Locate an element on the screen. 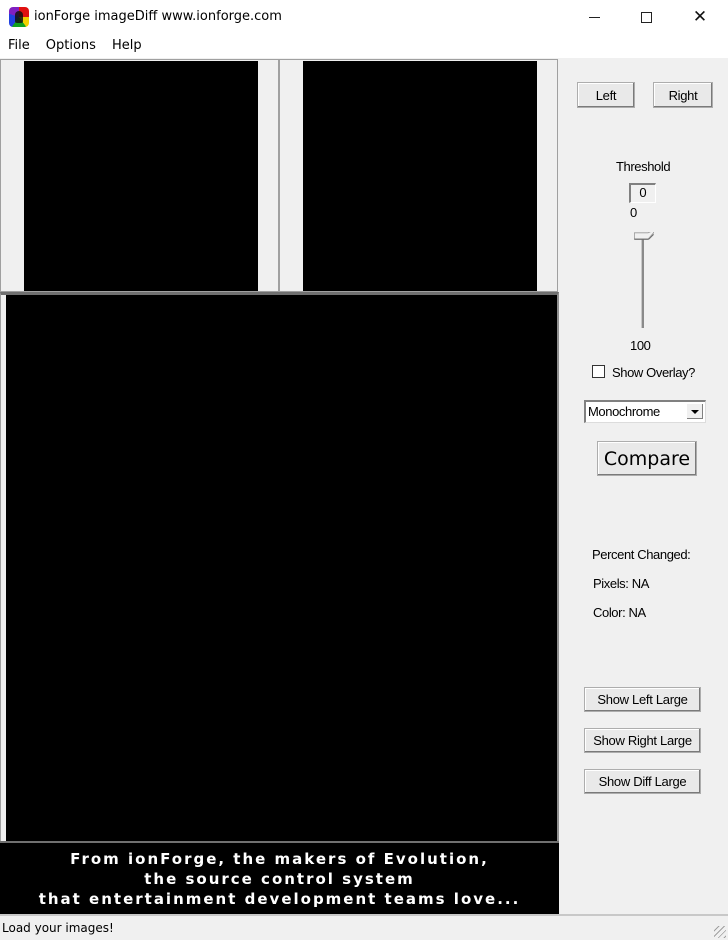 The image size is (728, 940). color-changed-value: Color: NA is located at coordinates (619, 612).